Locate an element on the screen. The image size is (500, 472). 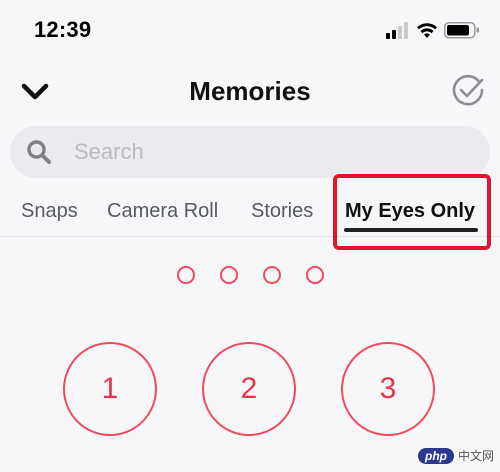
battery-icon is located at coordinates (461, 30).